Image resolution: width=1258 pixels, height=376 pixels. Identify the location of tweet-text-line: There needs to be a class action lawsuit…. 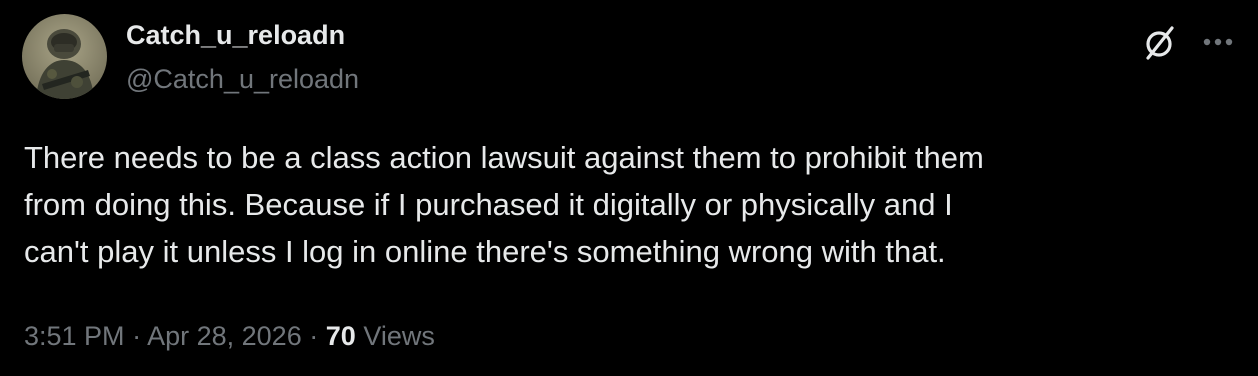
(504, 157).